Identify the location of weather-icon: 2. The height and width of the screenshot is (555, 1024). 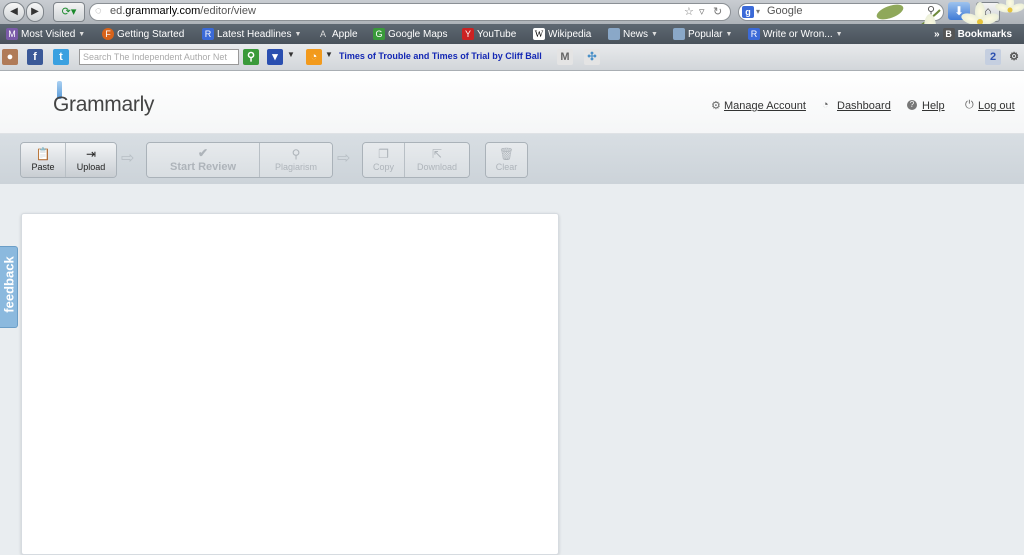
(993, 57).